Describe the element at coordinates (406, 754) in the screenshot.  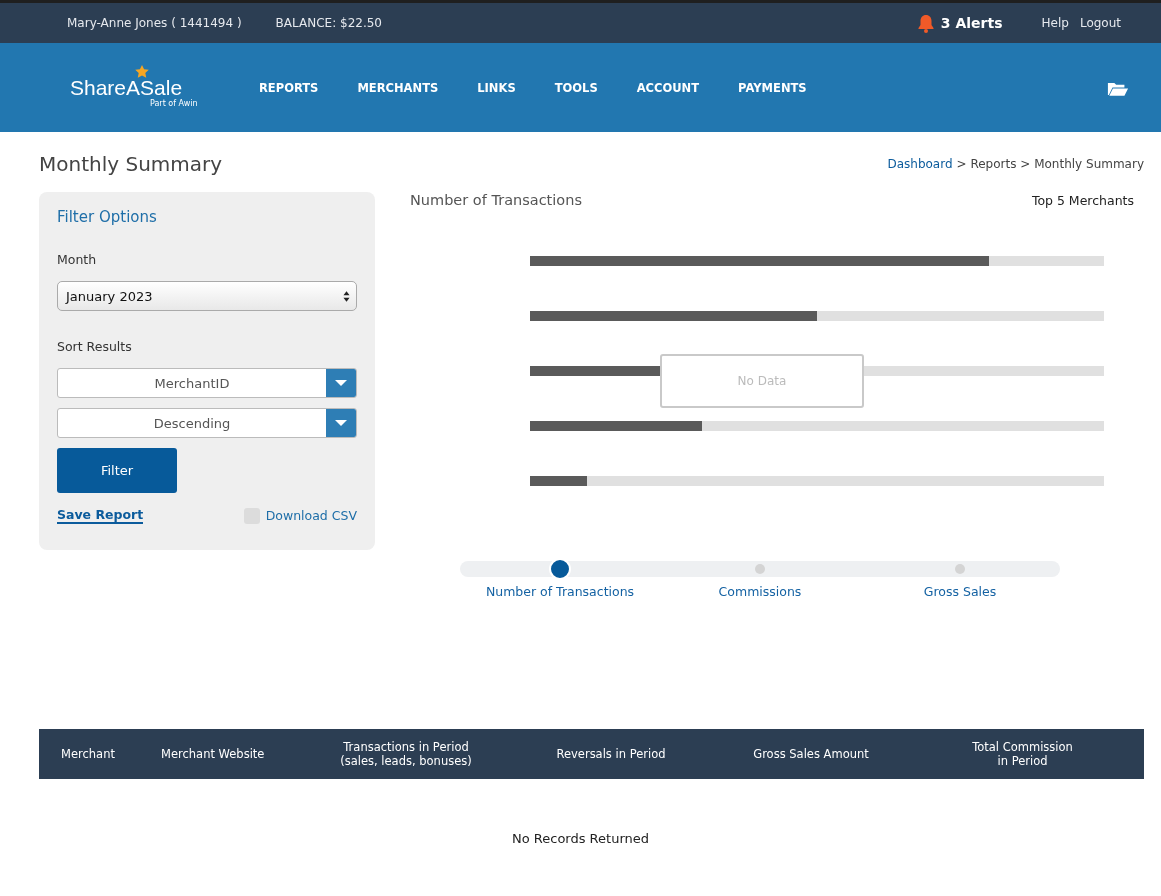
I see `column-header: Transactions in Period (sales, leads, bonuses)` at that location.